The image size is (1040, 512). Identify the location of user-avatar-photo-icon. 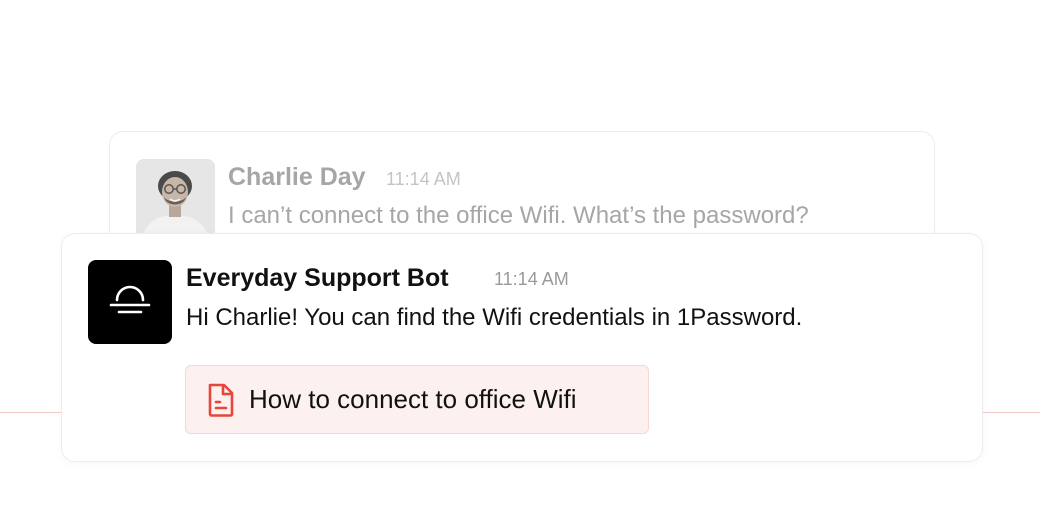
(175, 198).